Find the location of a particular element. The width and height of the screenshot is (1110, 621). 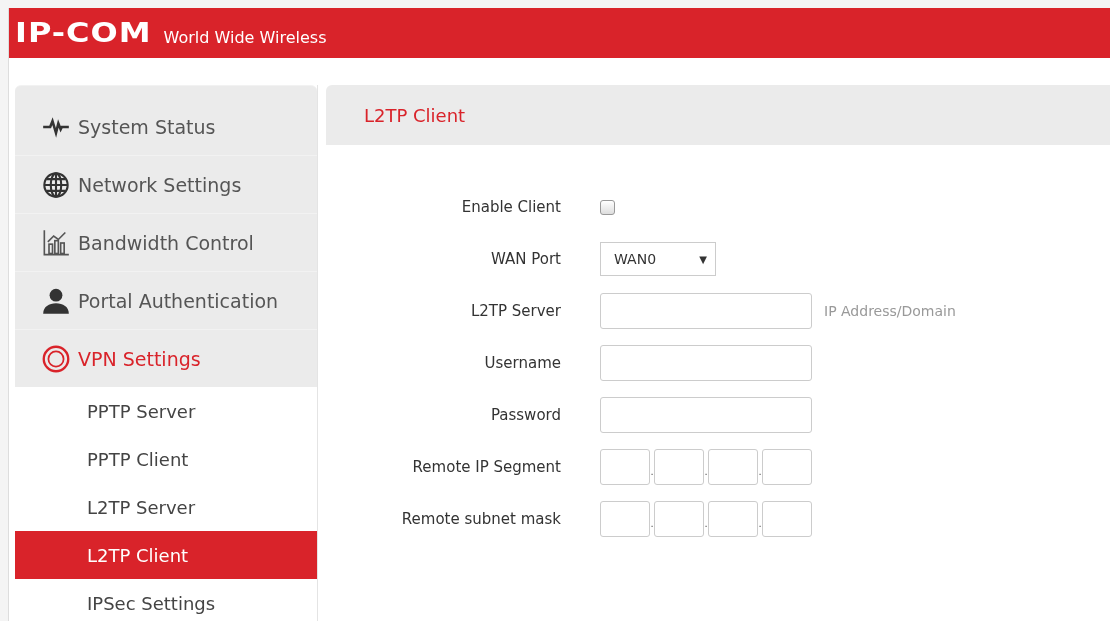

checkbox is located at coordinates (607, 207).